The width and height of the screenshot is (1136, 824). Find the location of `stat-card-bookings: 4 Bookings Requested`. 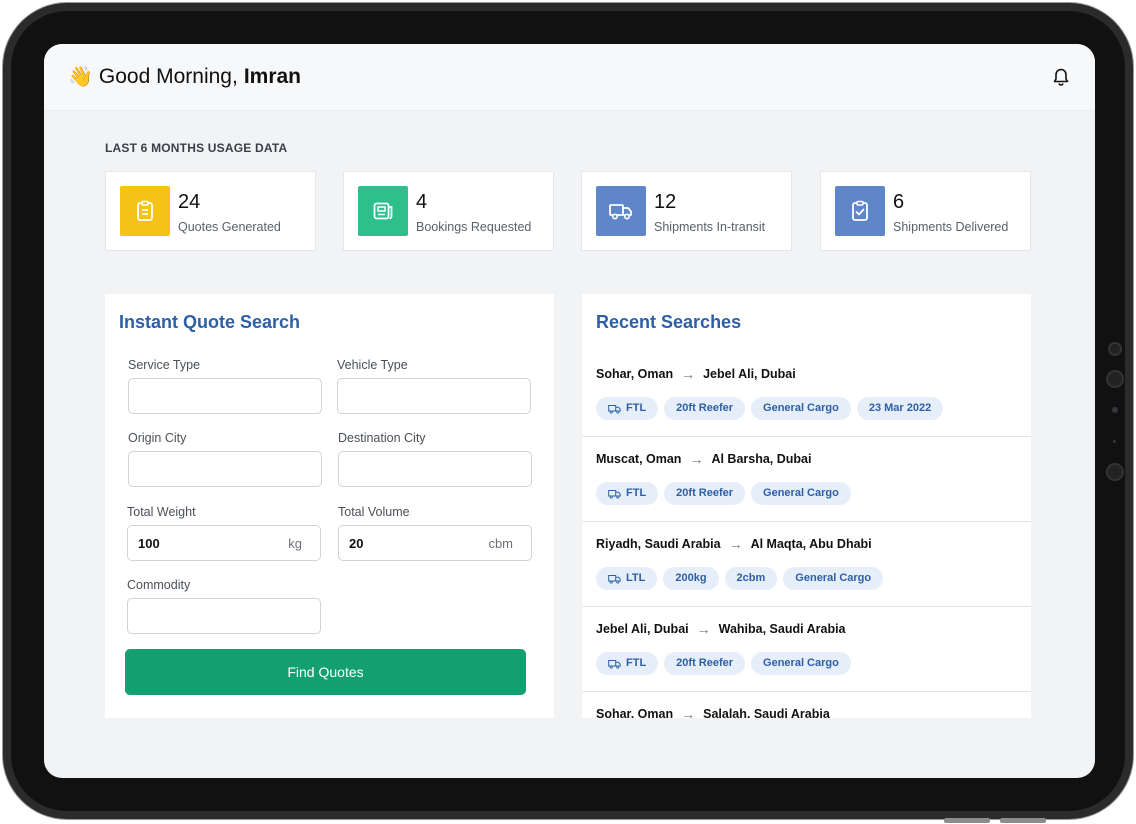

stat-card-bookings: 4 Bookings Requested is located at coordinates (448, 211).